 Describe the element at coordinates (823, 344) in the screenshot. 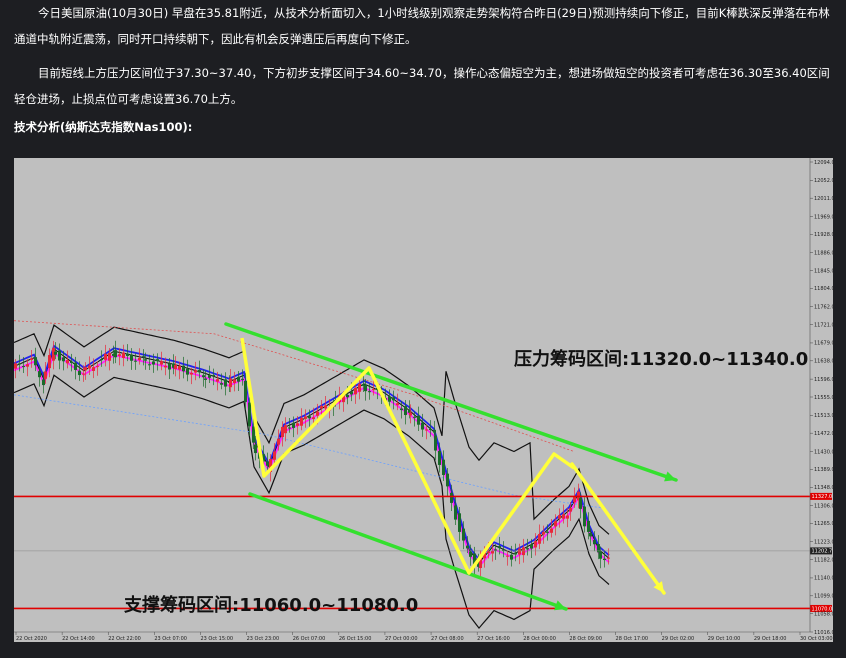

I see `y-tick-label: 11679.0` at that location.